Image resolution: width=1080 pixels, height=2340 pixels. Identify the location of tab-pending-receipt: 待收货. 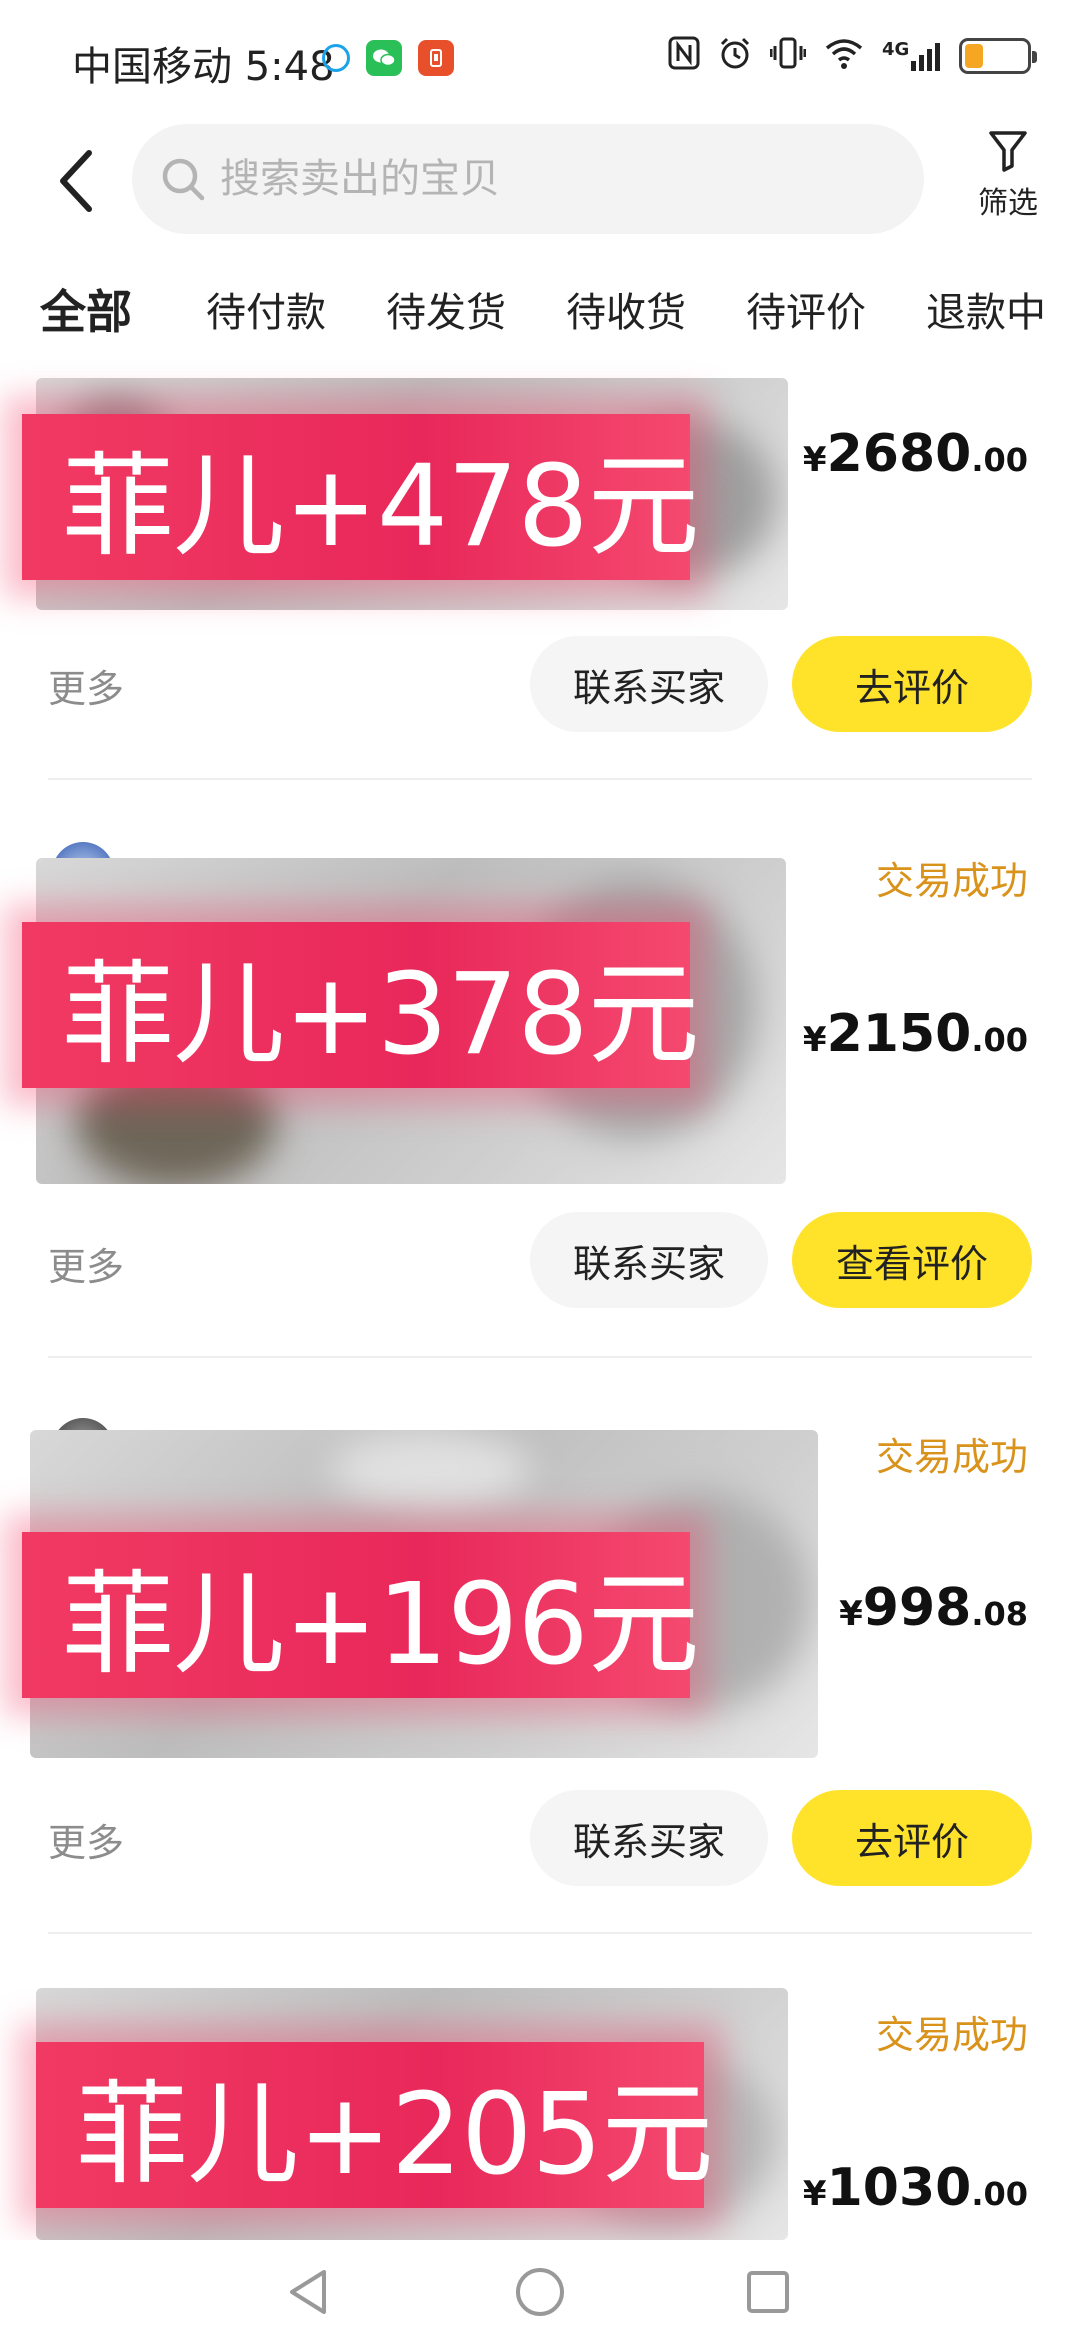
(626, 309).